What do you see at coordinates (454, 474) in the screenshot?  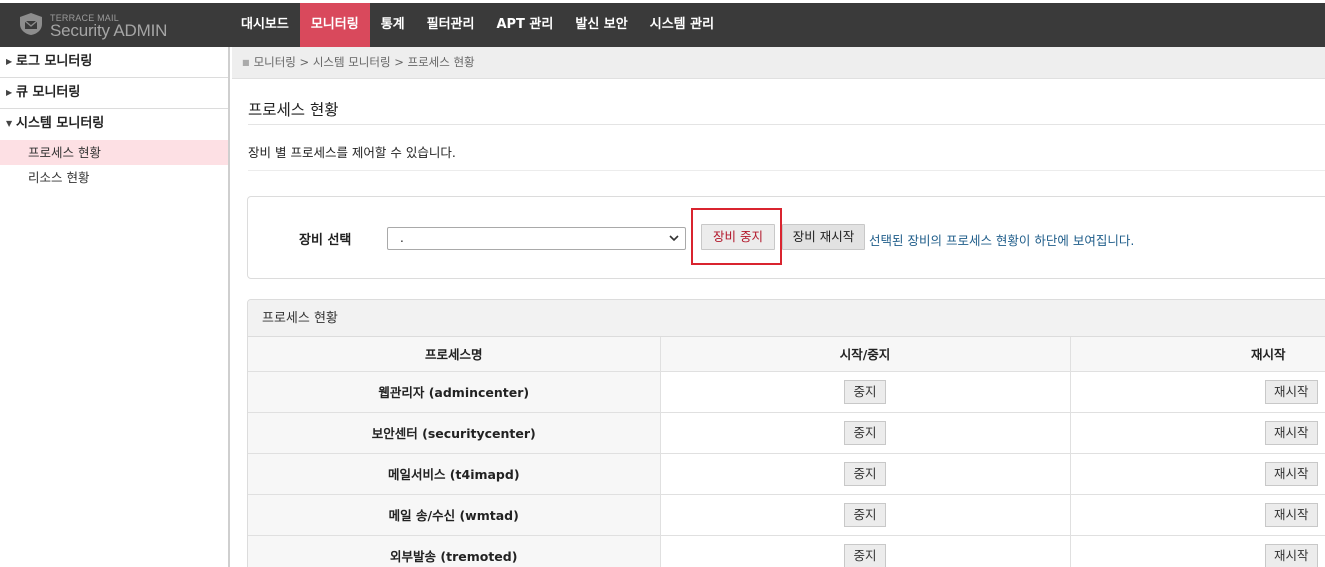 I see `process-name: 메일서비스 (t4imapd)` at bounding box center [454, 474].